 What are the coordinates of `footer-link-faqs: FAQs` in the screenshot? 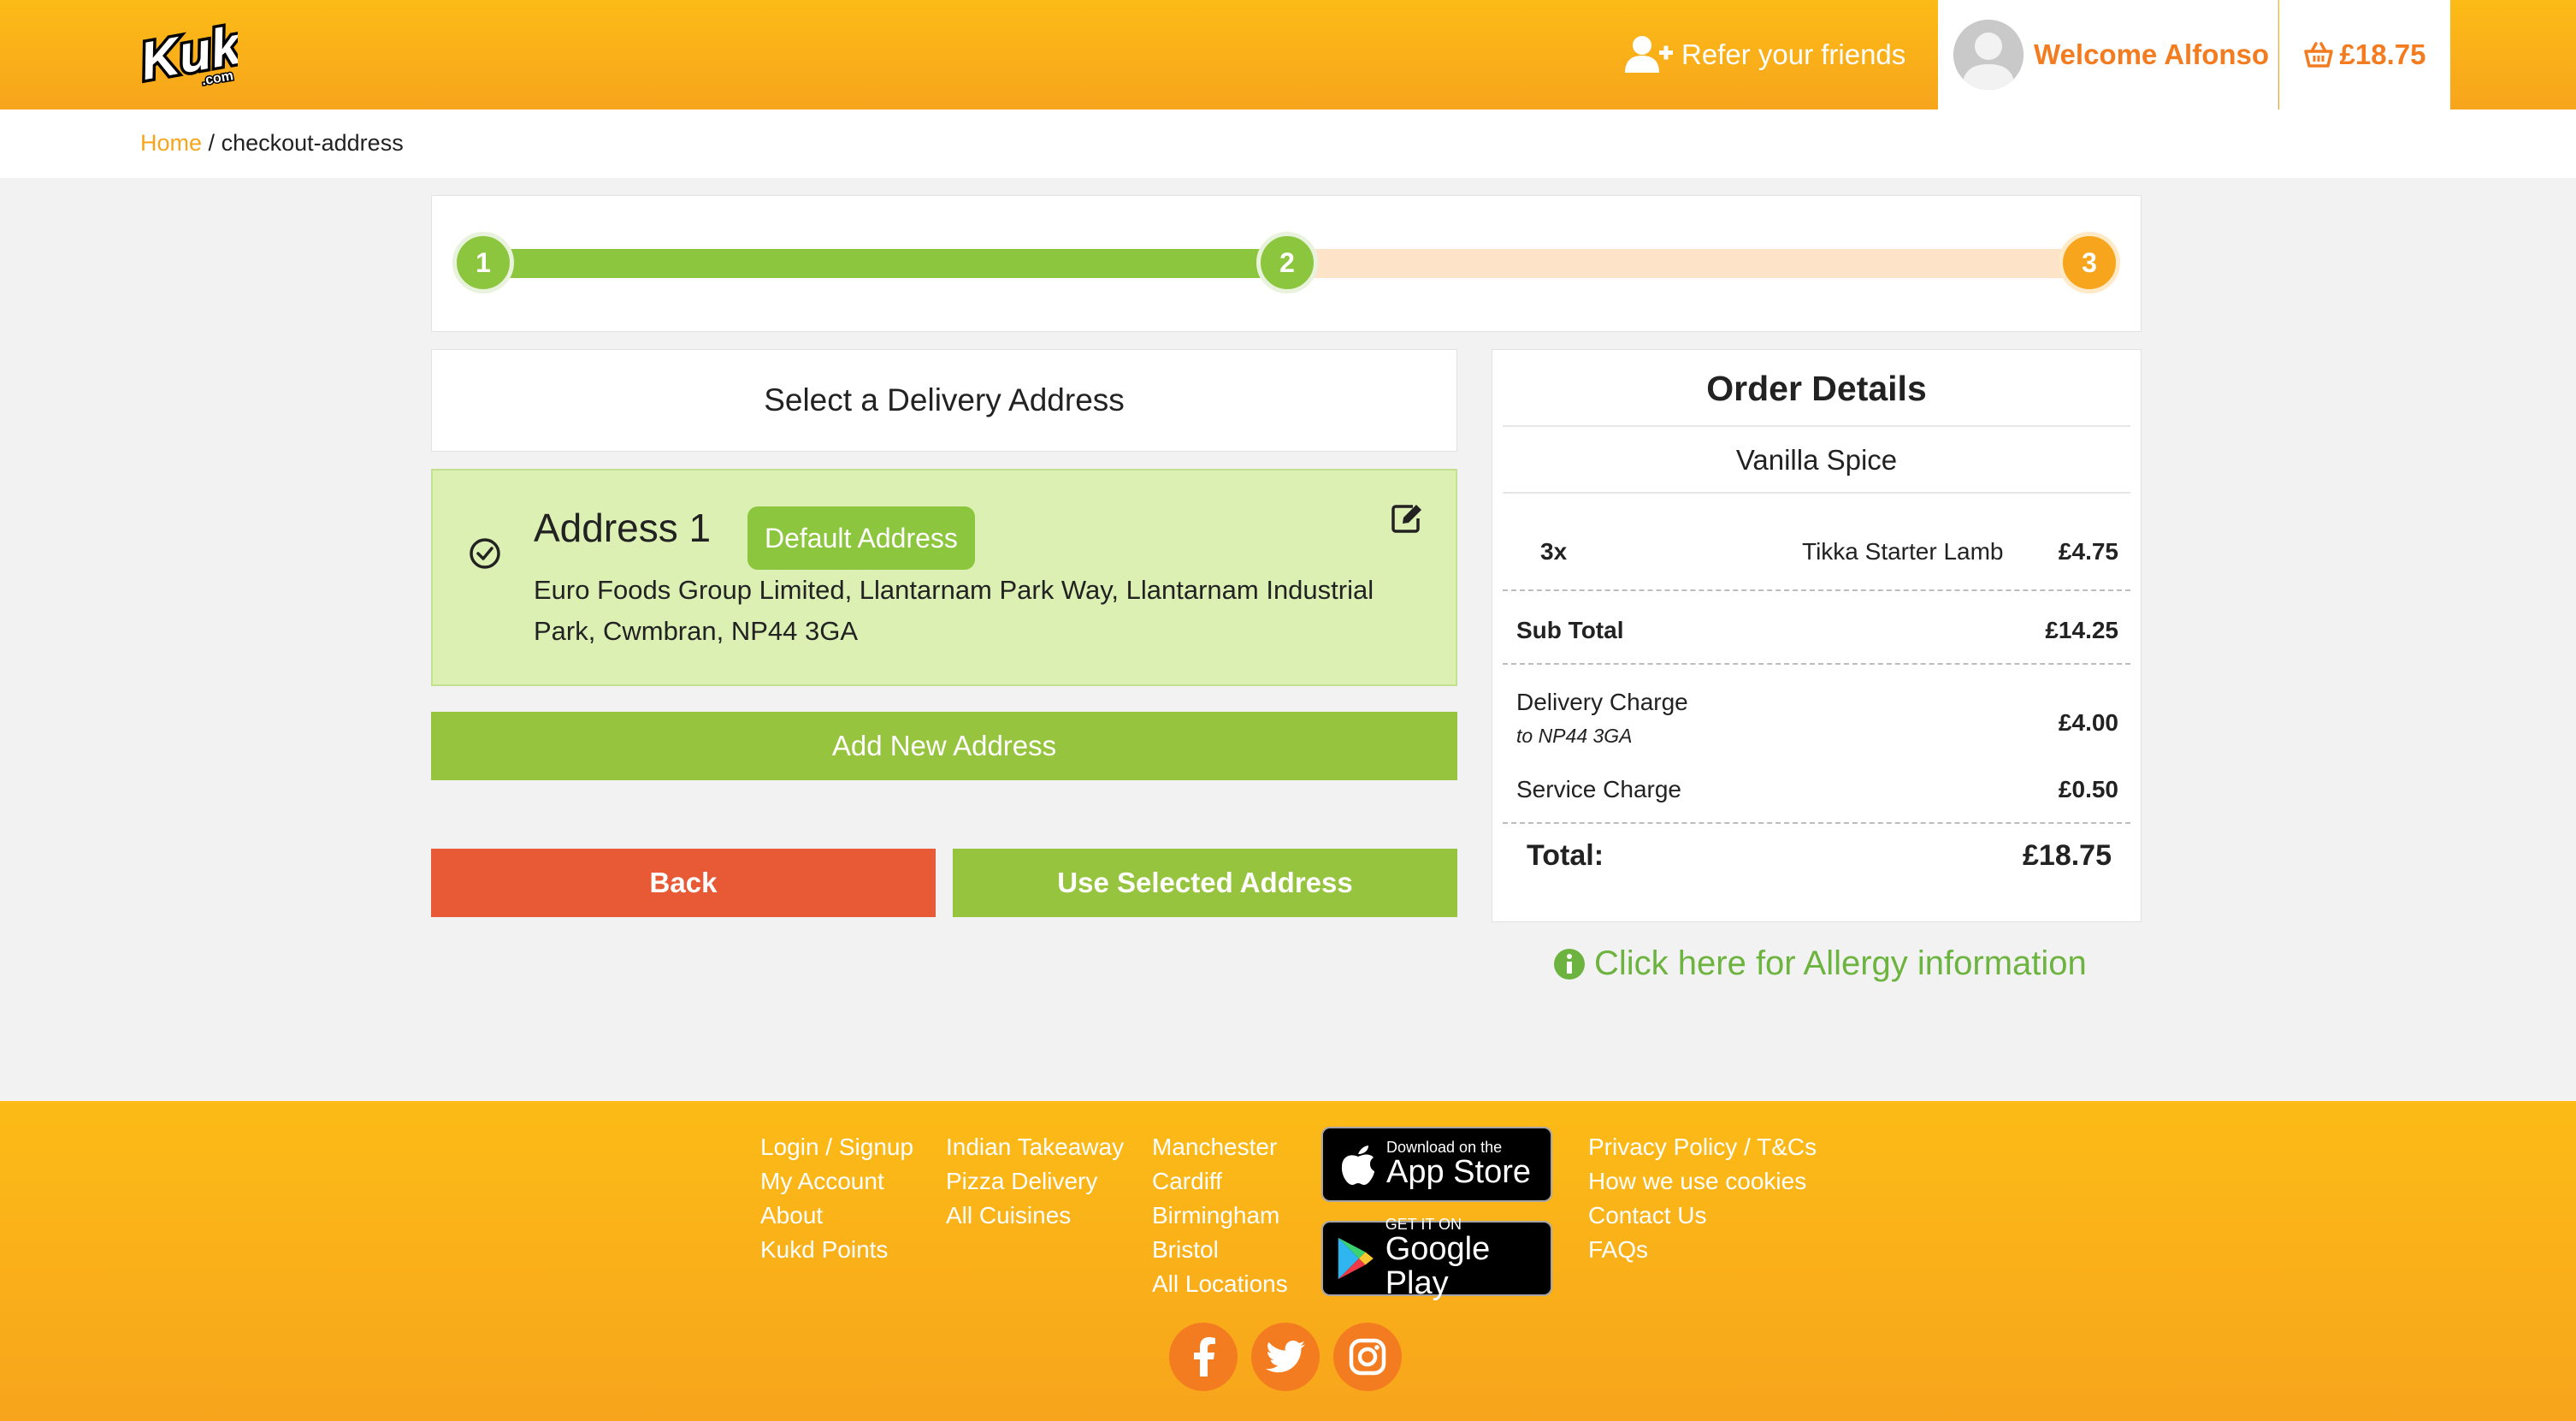 It's located at (1702, 1250).